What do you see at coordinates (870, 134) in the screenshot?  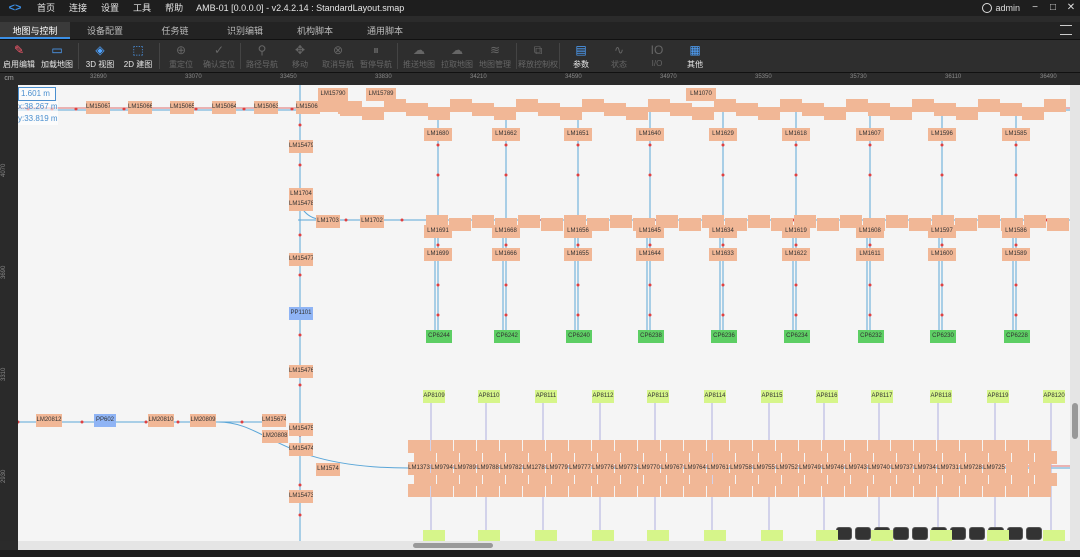 I see `map-node: LM1607` at bounding box center [870, 134].